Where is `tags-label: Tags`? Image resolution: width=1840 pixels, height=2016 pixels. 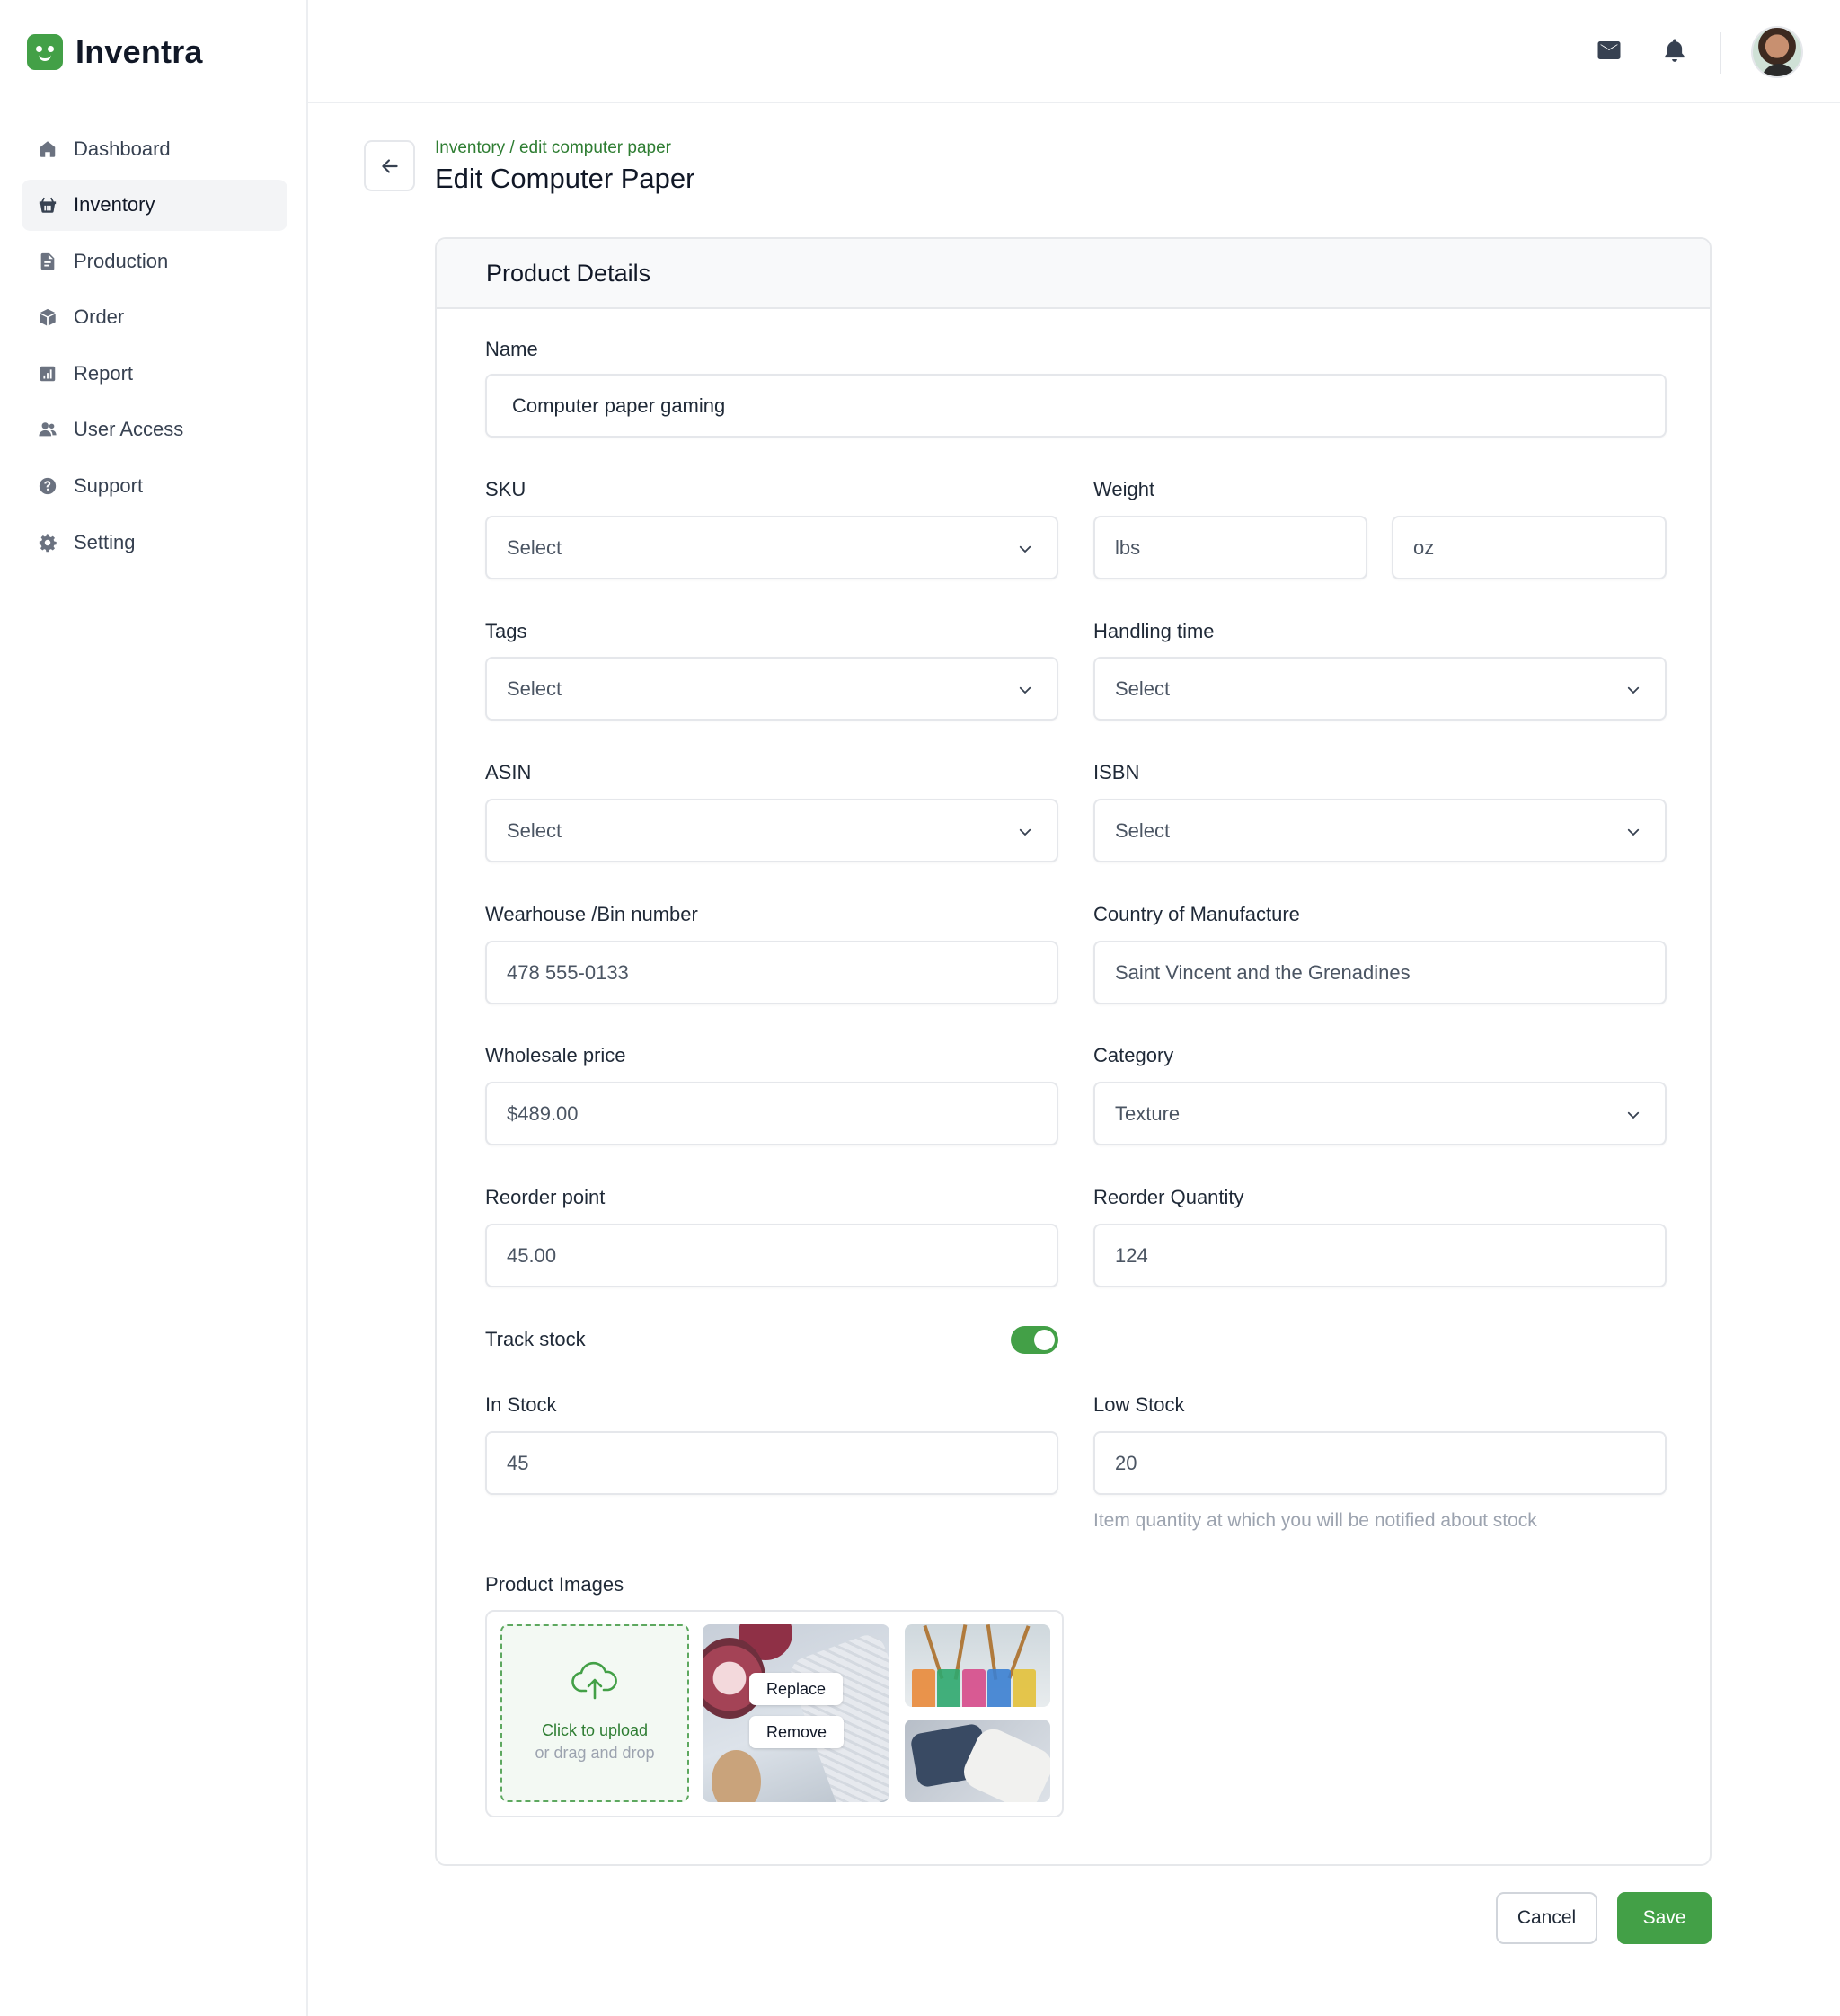 tags-label: Tags is located at coordinates (506, 631).